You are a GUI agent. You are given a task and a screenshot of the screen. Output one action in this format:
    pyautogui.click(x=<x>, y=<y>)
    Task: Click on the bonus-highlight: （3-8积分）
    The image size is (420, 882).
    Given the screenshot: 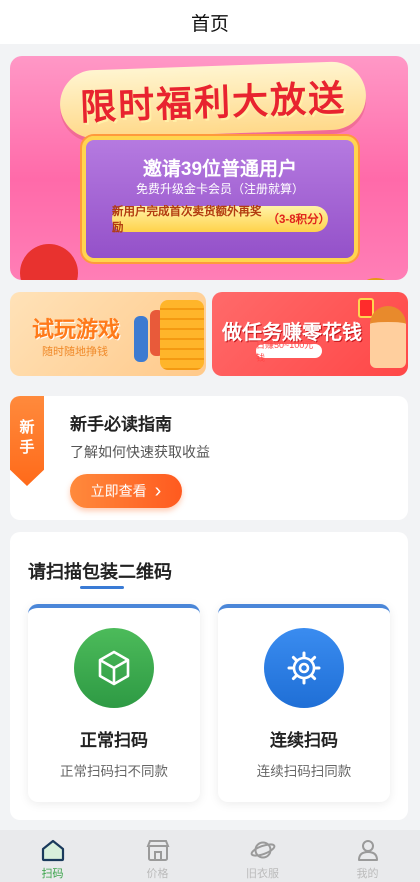 What is the action you would take?
    pyautogui.click(x=299, y=220)
    